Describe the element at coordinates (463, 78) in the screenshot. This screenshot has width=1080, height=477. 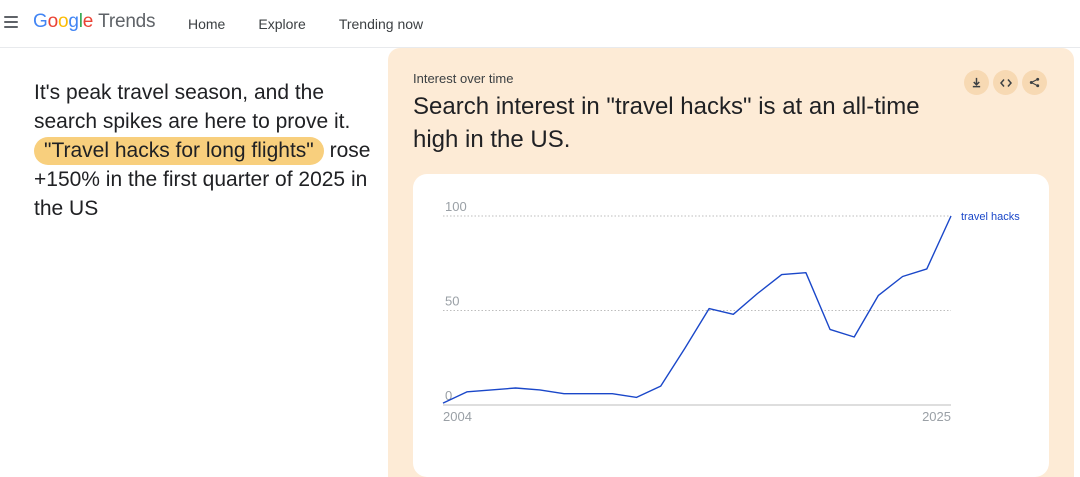
I see `panel-label: Interest over time` at that location.